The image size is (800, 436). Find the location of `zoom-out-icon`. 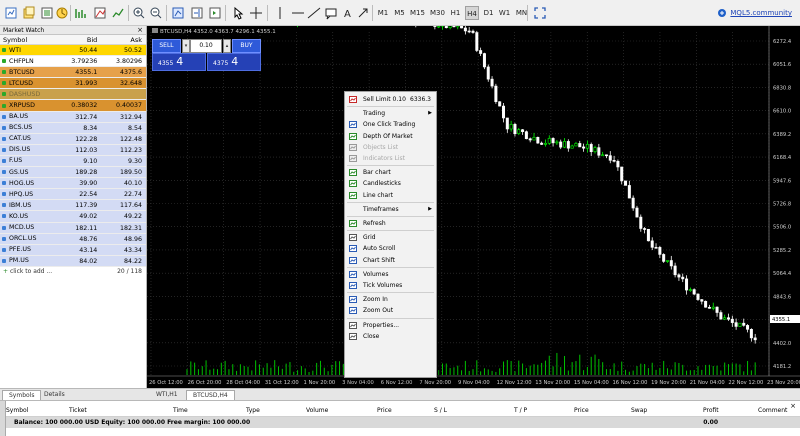

zoom-out-icon is located at coordinates (156, 13).